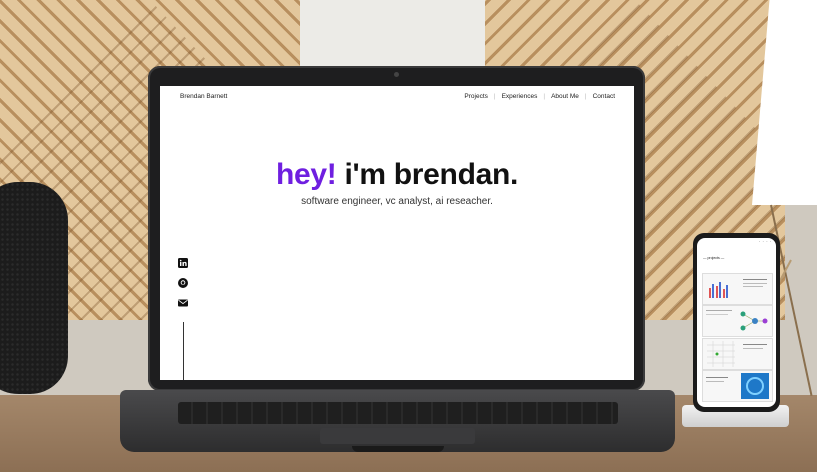  I want to click on mail-icon, so click(183, 303).